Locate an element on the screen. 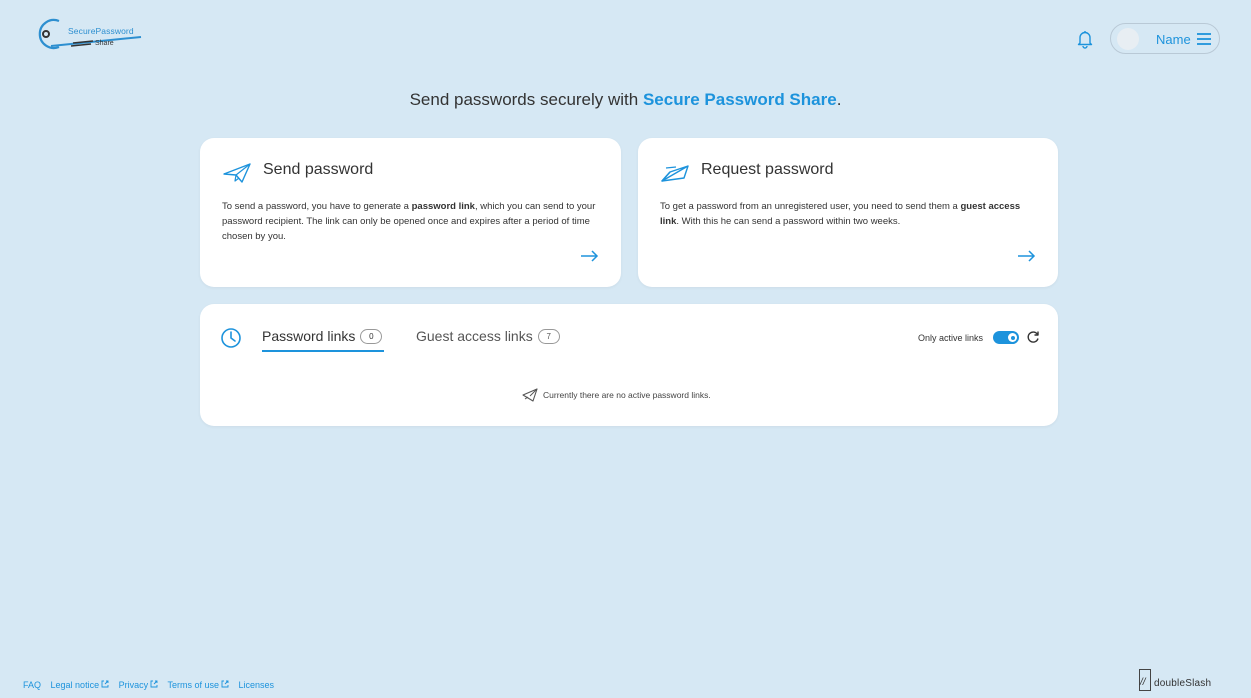 This screenshot has width=1251, height=698. tab-guest-access-links: Guest access links 7 is located at coordinates (488, 336).